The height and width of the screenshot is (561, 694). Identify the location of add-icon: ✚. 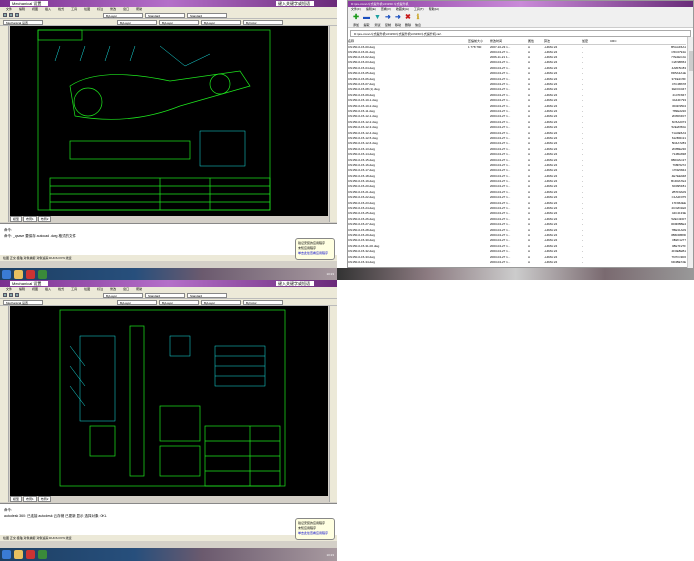
(356, 17).